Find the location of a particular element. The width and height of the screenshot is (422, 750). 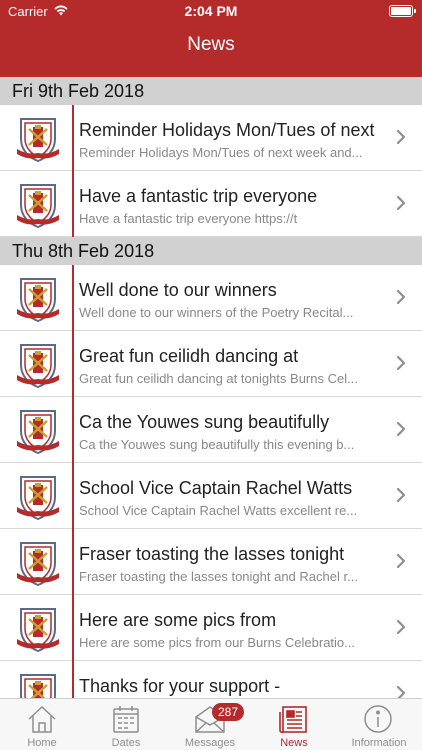

section-header-date: Fri 9th Feb 2018 is located at coordinates (211, 91).